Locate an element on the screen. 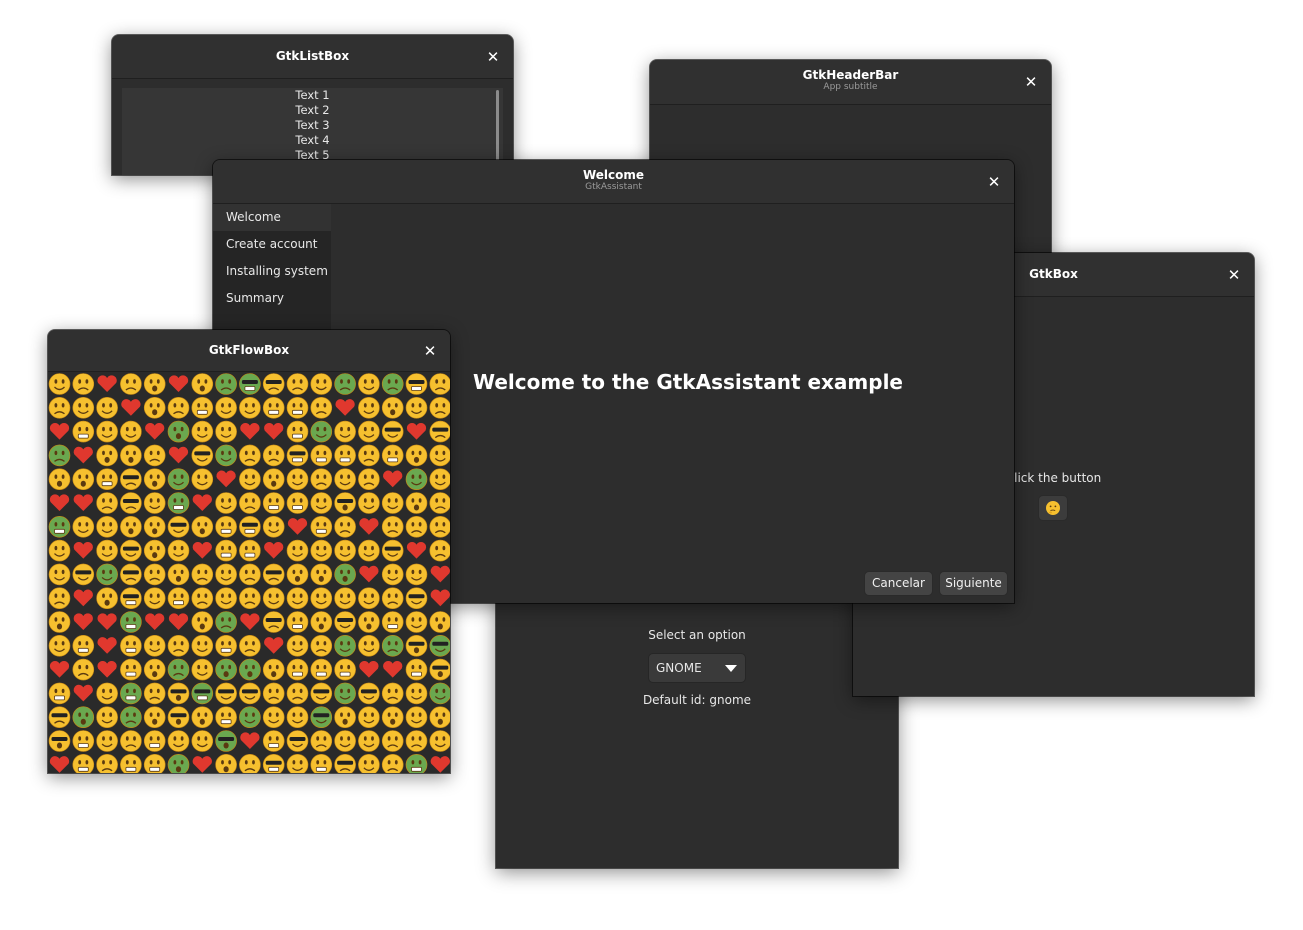 The width and height of the screenshot is (1303, 930). list-item: Text 4 is located at coordinates (312, 140).